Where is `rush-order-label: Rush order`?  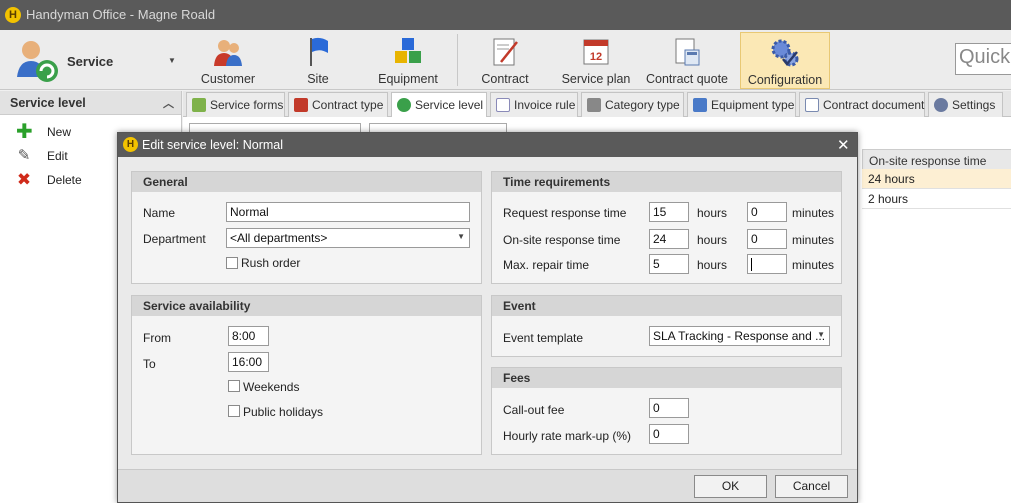
rush-order-label: Rush order is located at coordinates (271, 263).